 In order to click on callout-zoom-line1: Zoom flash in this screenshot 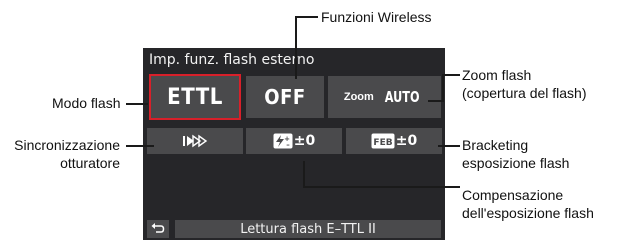, I will do `click(497, 75)`.